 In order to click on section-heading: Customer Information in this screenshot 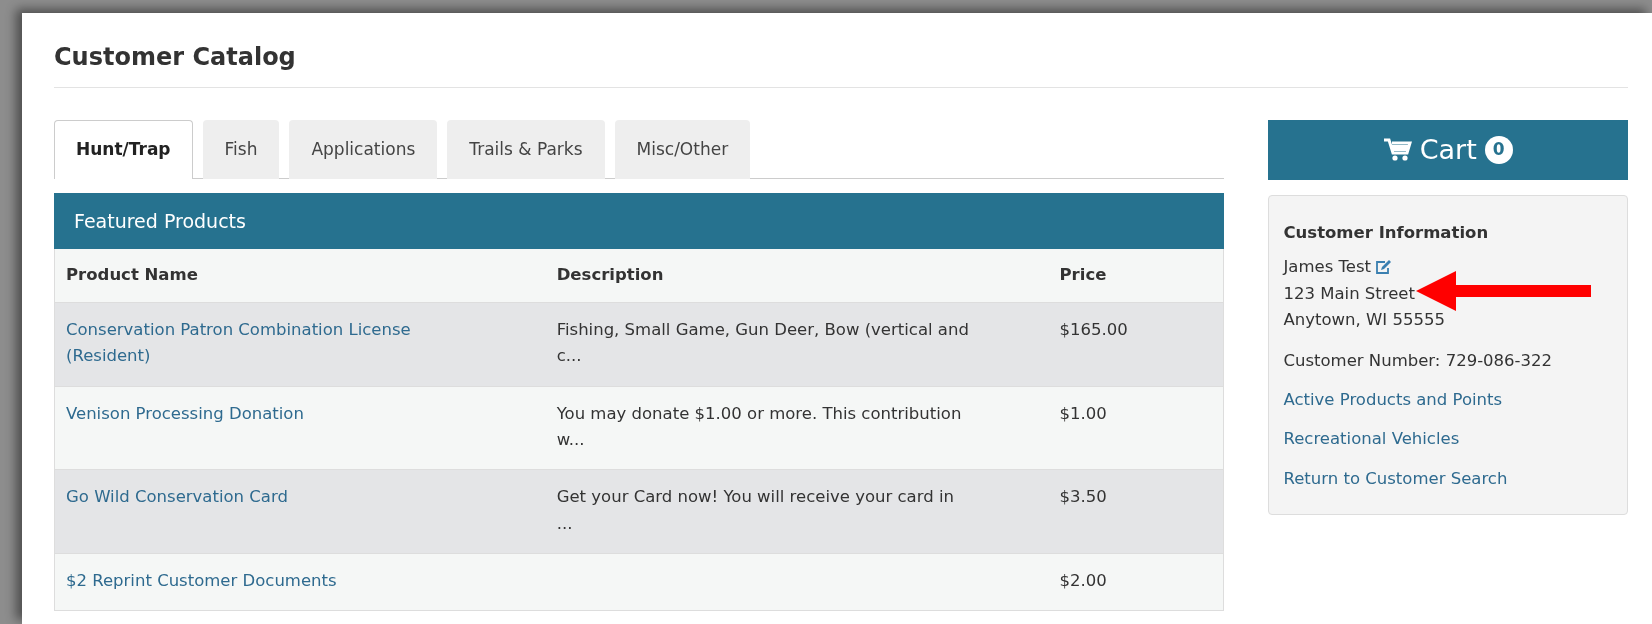, I will do `click(1386, 233)`.